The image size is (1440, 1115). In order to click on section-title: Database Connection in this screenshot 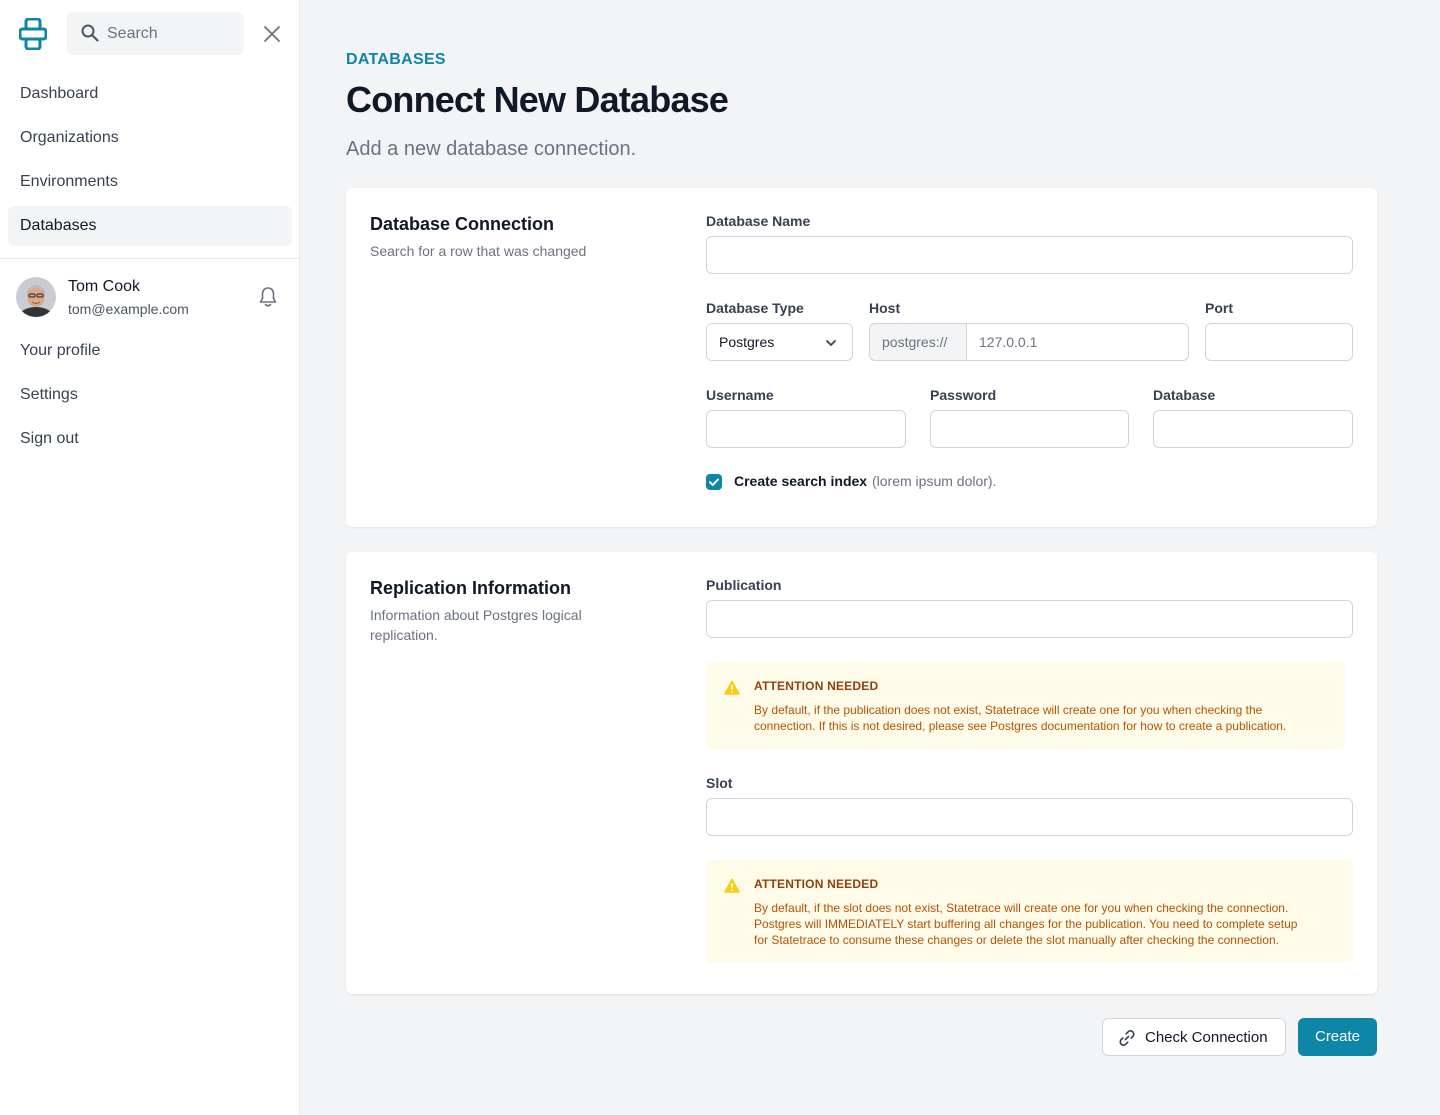, I will do `click(462, 224)`.